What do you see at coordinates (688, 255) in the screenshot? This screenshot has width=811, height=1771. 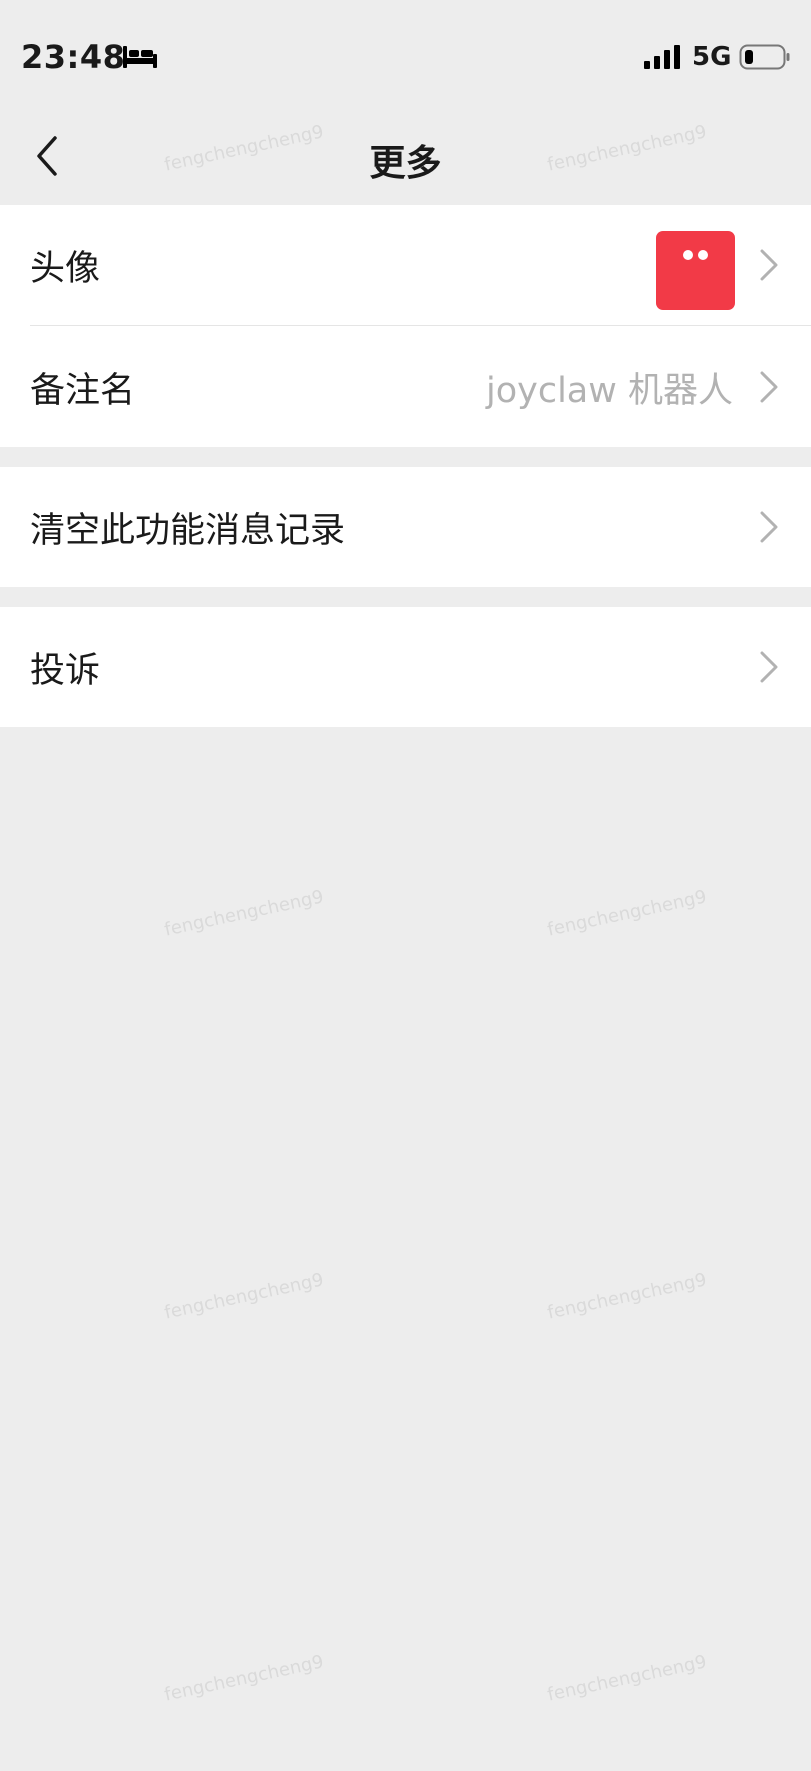 I see `avatar-eye-left` at bounding box center [688, 255].